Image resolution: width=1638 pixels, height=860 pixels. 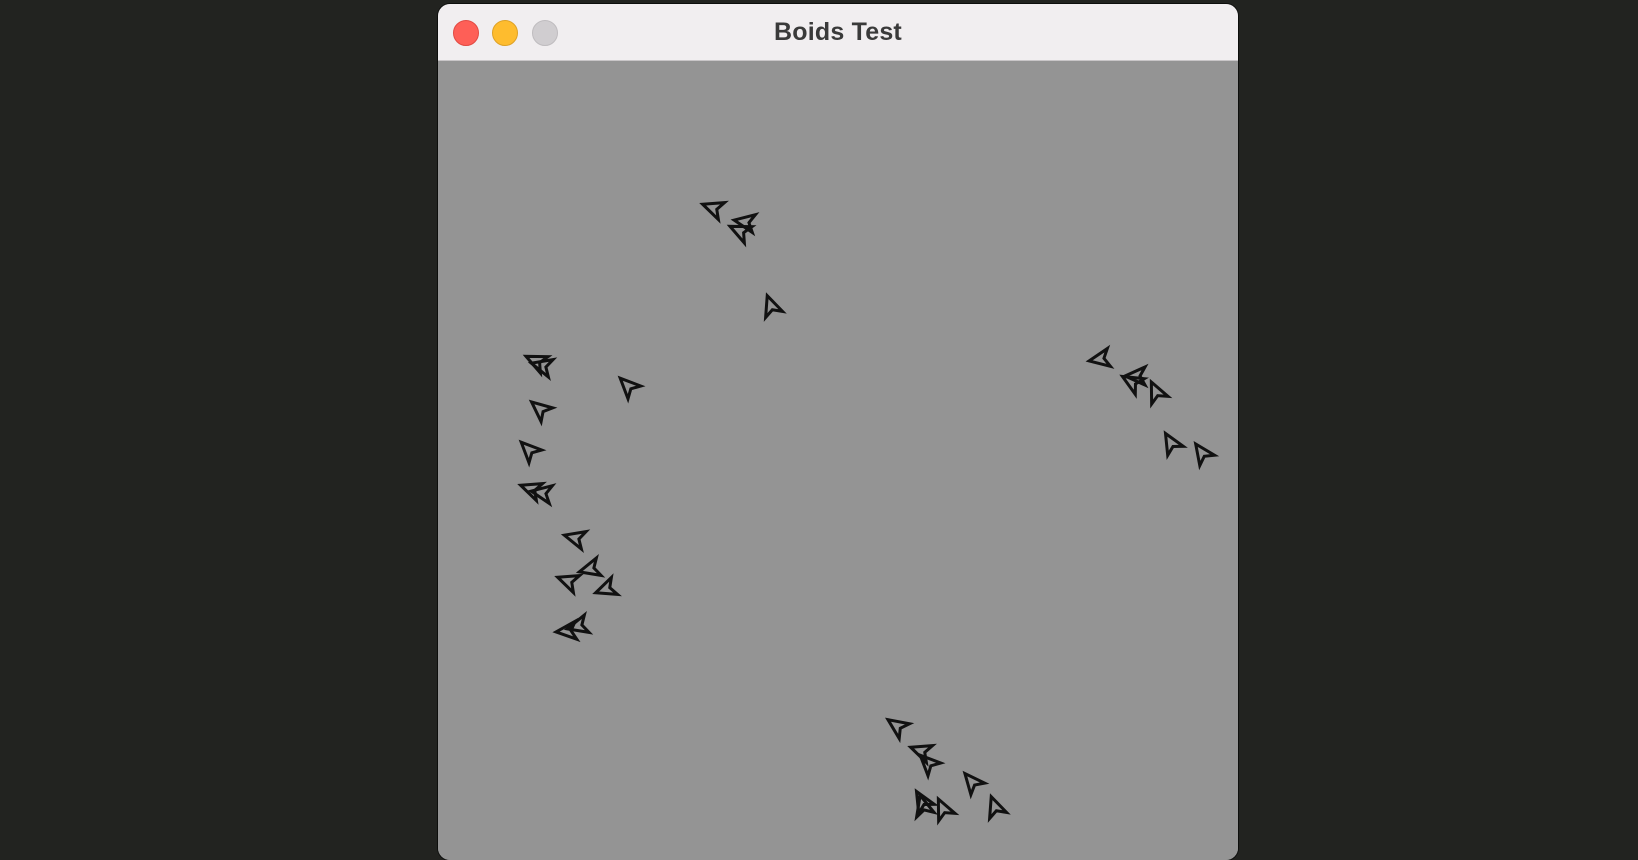 I want to click on title-bar: Boids Test, so click(x=838, y=32).